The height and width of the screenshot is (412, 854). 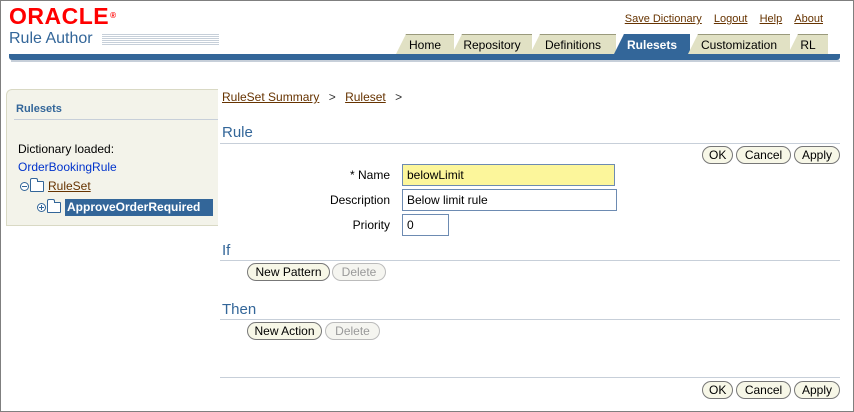 What do you see at coordinates (139, 207) in the screenshot?
I see `selected-rule-node: ApproveOrderRequired` at bounding box center [139, 207].